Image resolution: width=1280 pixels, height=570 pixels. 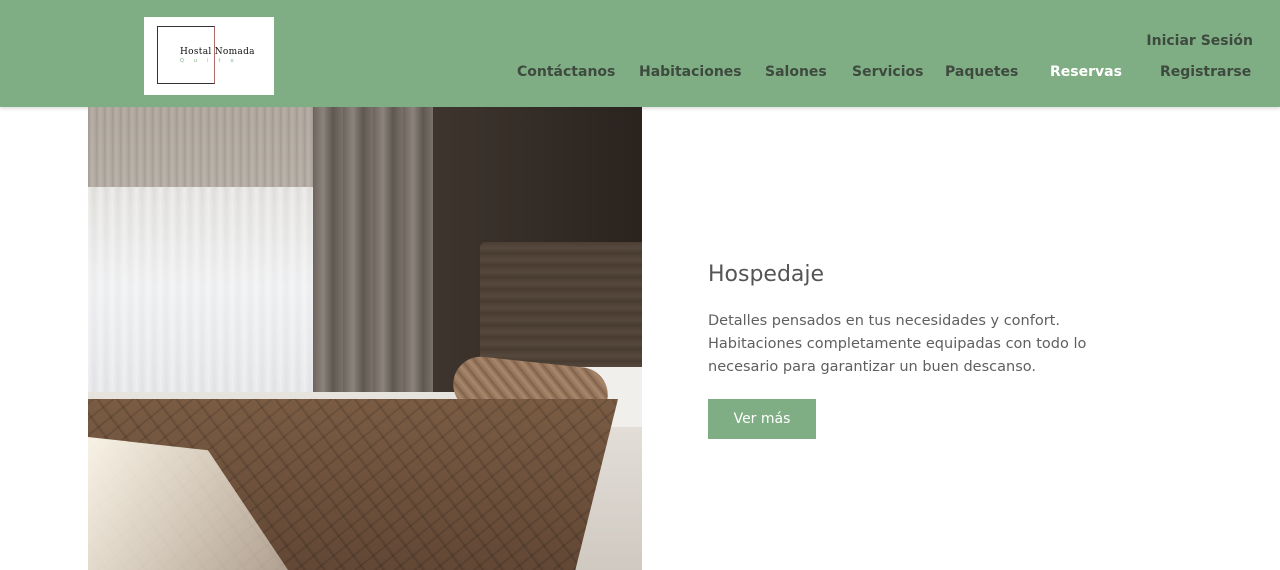 What do you see at coordinates (217, 52) in the screenshot?
I see `logo-name: Hostal Nomada` at bounding box center [217, 52].